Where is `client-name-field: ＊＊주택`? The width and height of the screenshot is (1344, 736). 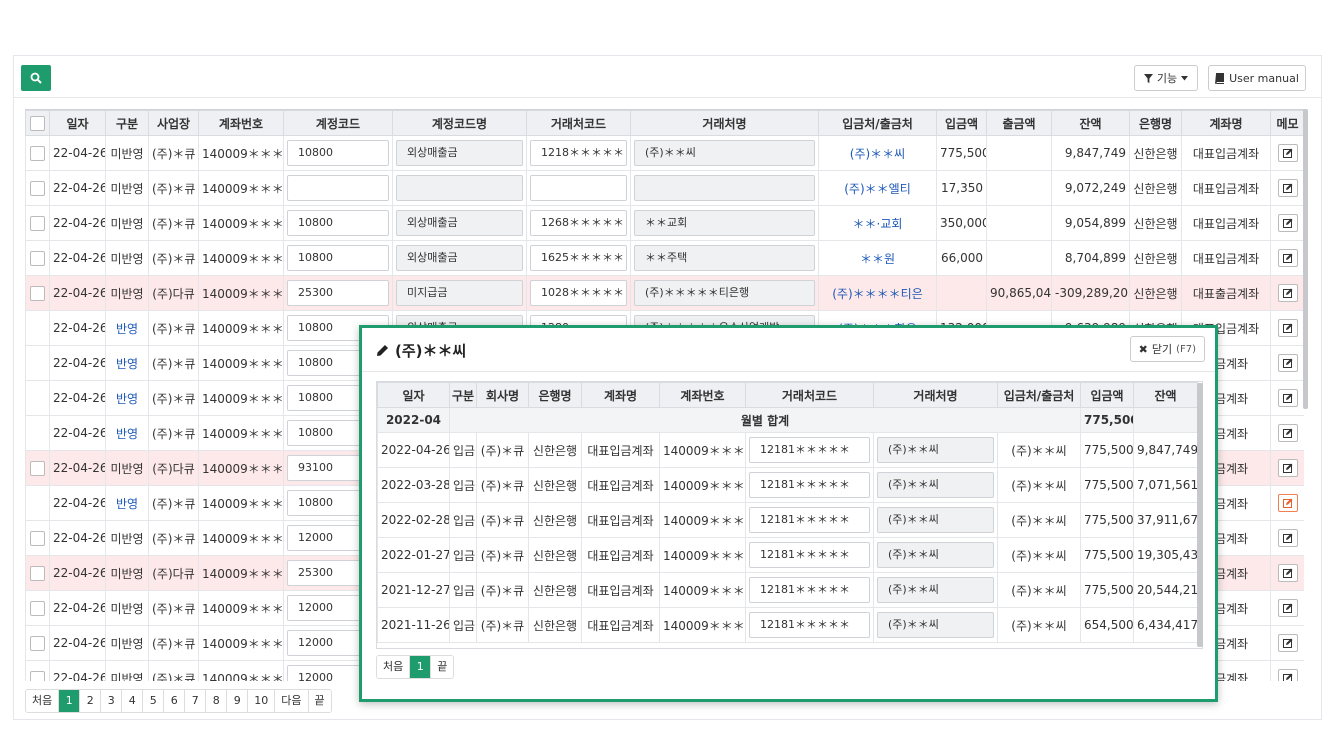
client-name-field: ＊＊주택 is located at coordinates (724, 258).